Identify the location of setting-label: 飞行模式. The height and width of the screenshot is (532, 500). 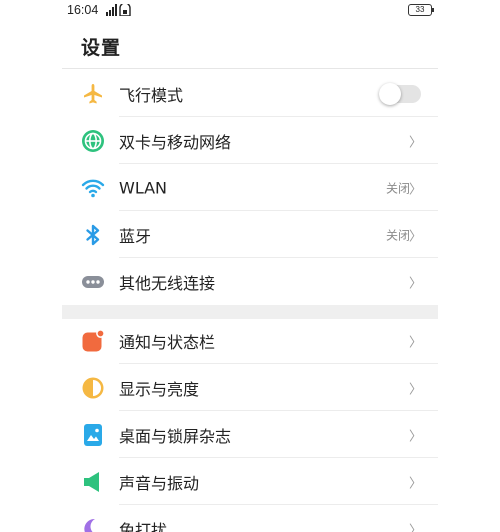
(151, 95).